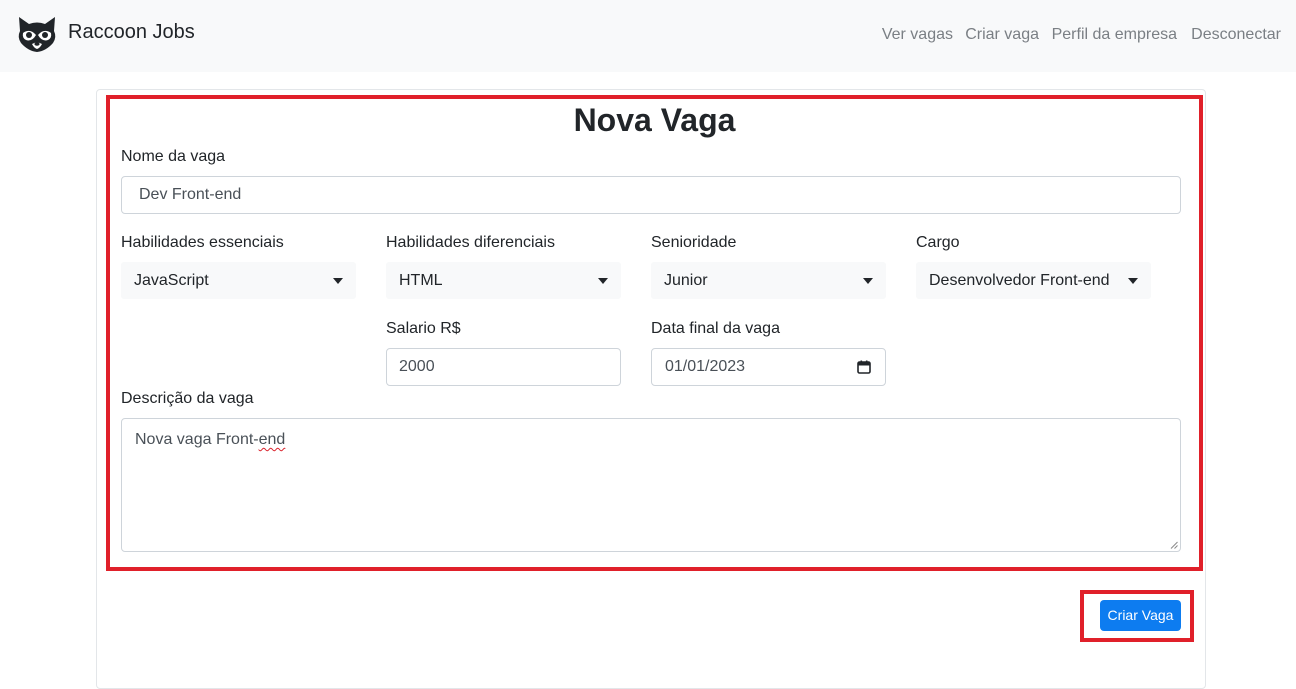 This screenshot has width=1296, height=689. Describe the element at coordinates (864, 367) in the screenshot. I see `calendar-icon` at that location.